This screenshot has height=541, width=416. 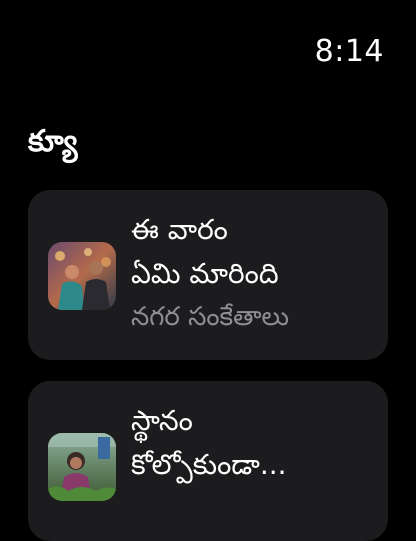 What do you see at coordinates (53, 141) in the screenshot?
I see `section-title: క్యూ` at bounding box center [53, 141].